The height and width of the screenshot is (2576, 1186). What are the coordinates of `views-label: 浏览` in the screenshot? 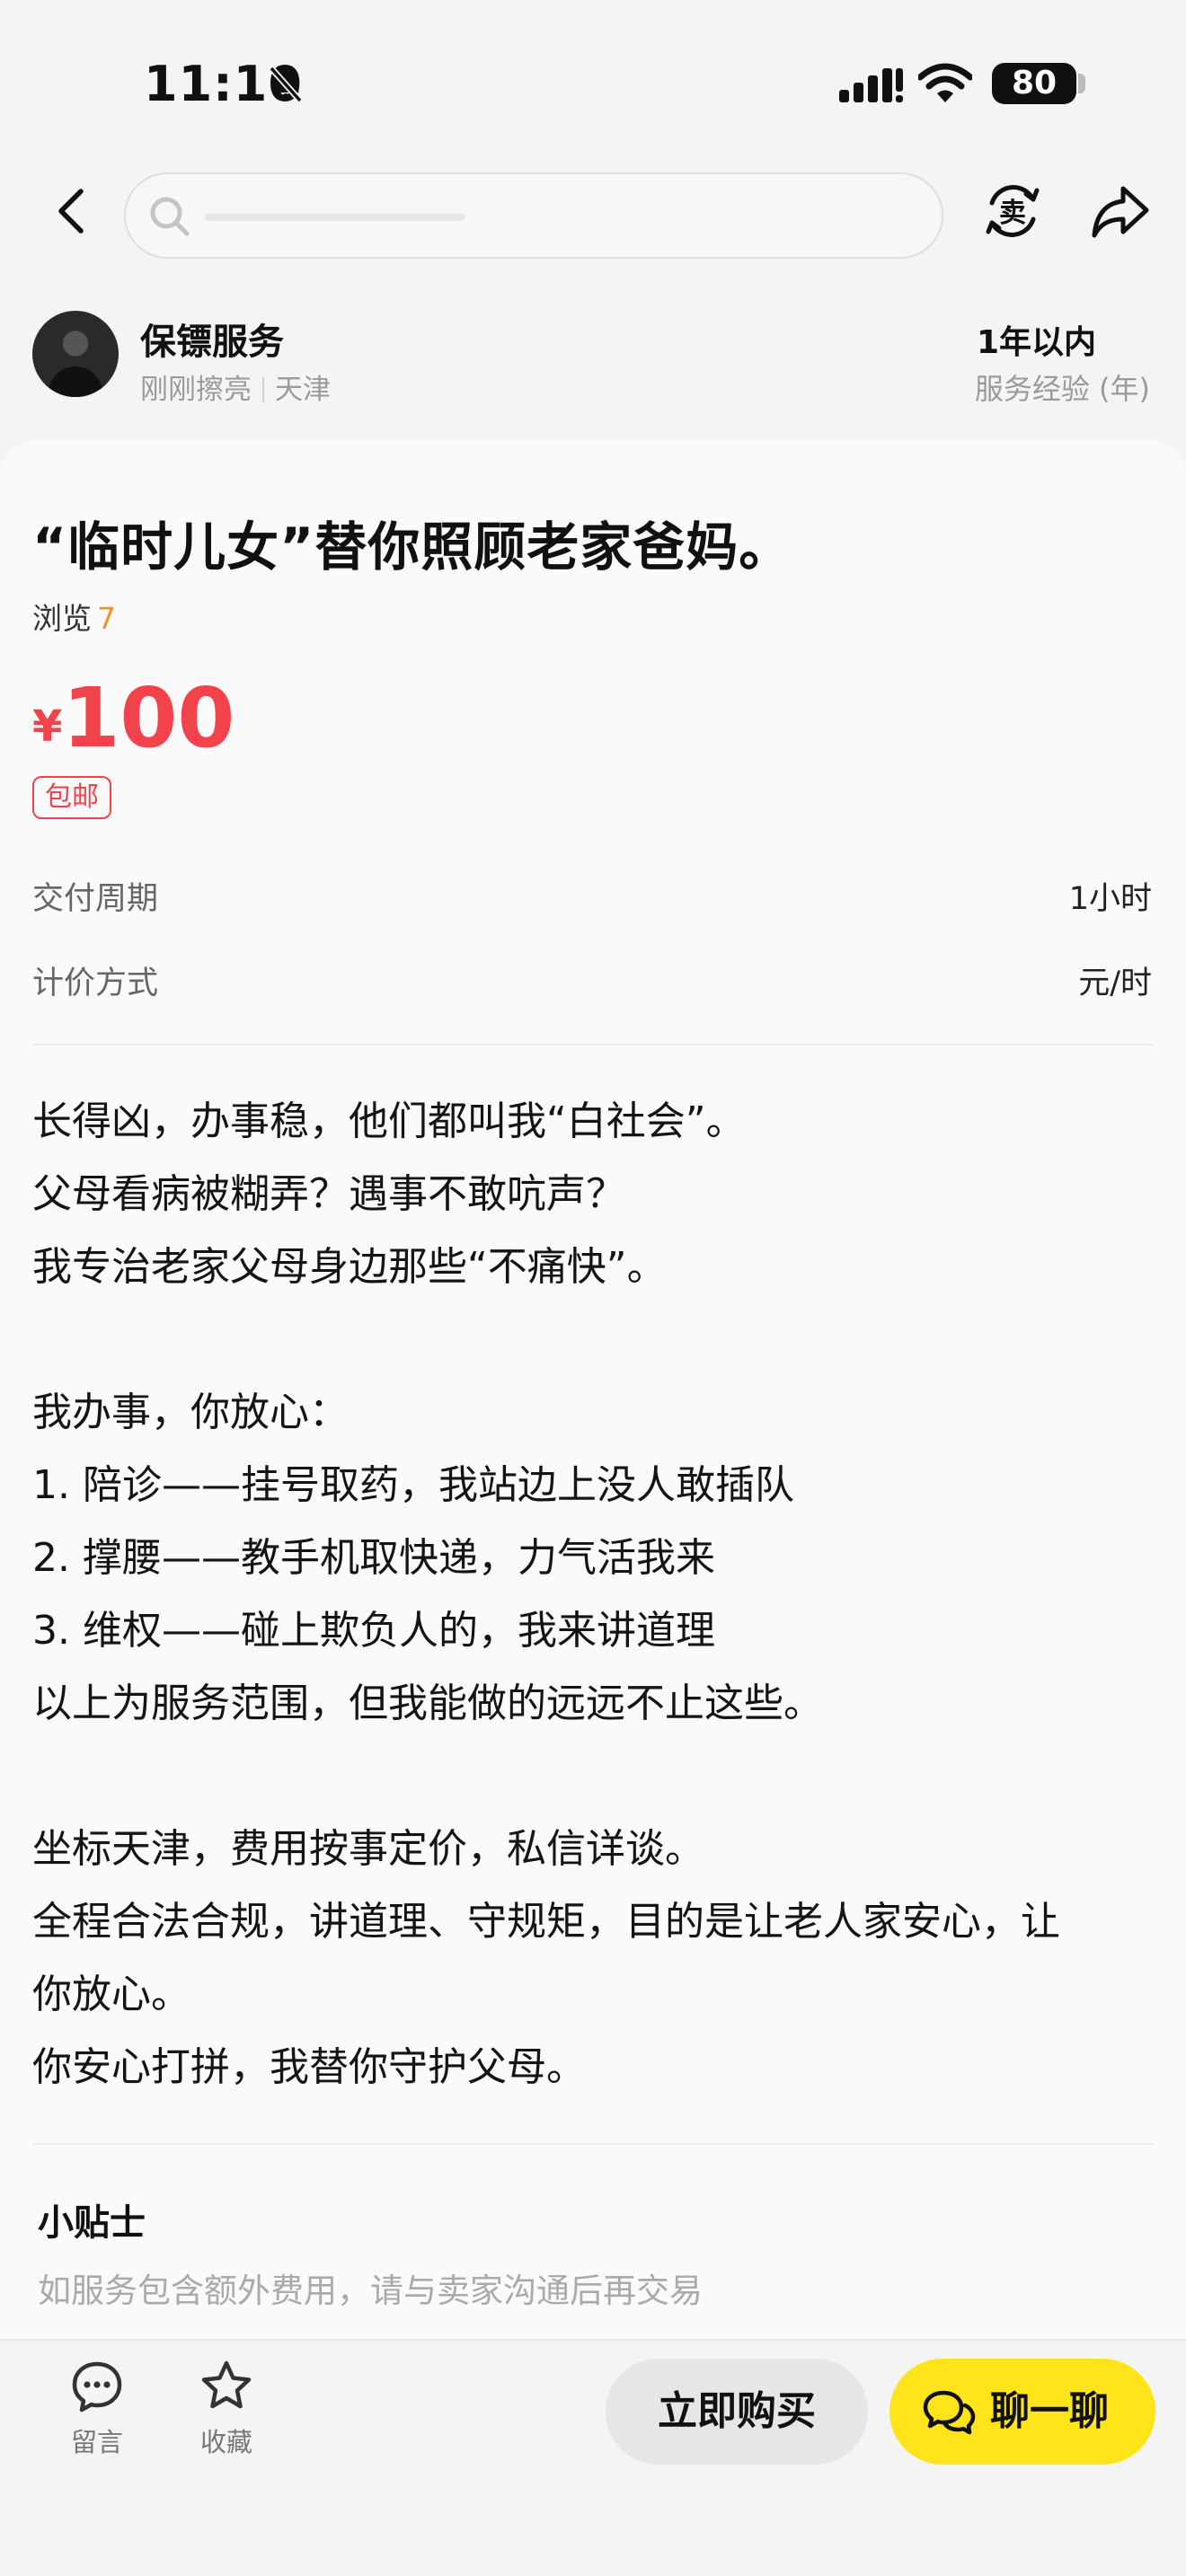 It's located at (62, 618).